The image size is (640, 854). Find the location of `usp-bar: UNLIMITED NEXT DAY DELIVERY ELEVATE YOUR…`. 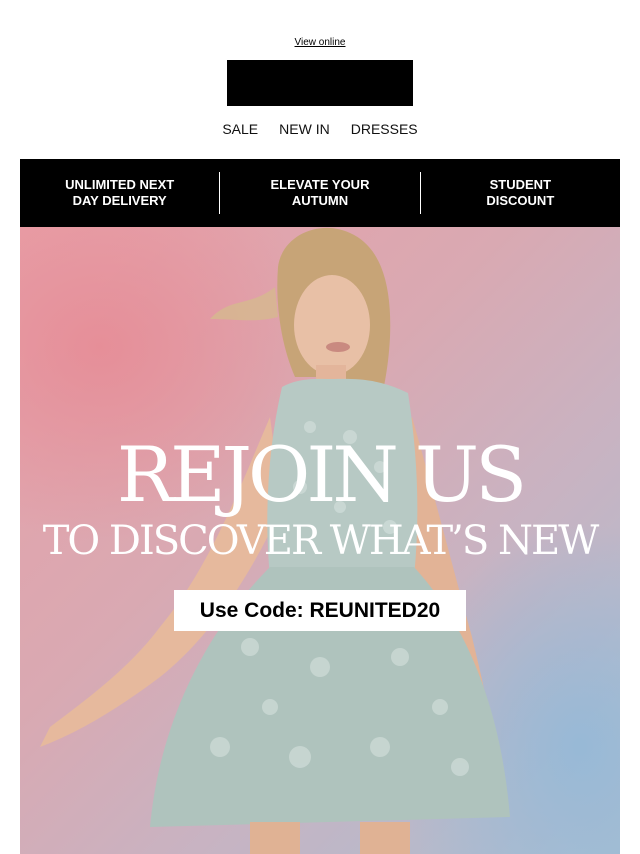

usp-bar: UNLIMITED NEXT DAY DELIVERY ELEVATE YOUR… is located at coordinates (320, 193).